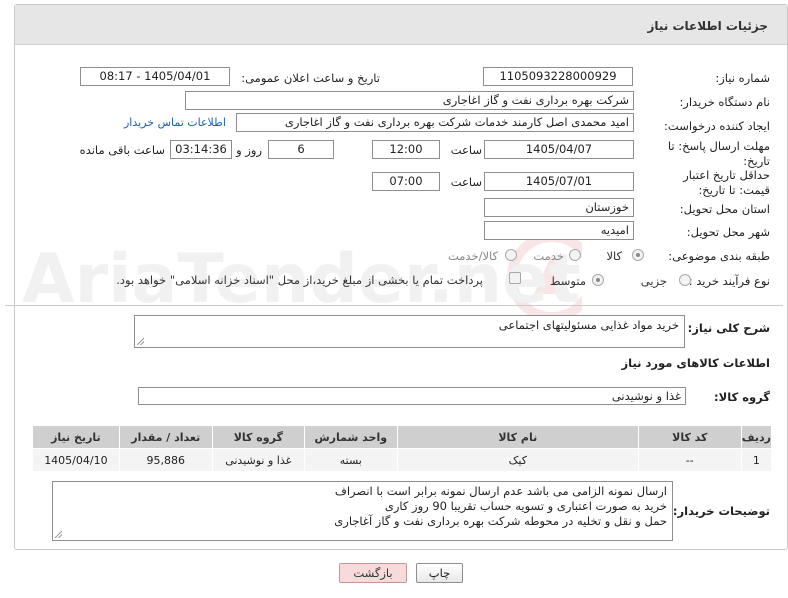 The width and height of the screenshot is (788, 598). What do you see at coordinates (155, 76) in the screenshot?
I see `announce-date-field: 1405/04/01 - 08:17` at bounding box center [155, 76].